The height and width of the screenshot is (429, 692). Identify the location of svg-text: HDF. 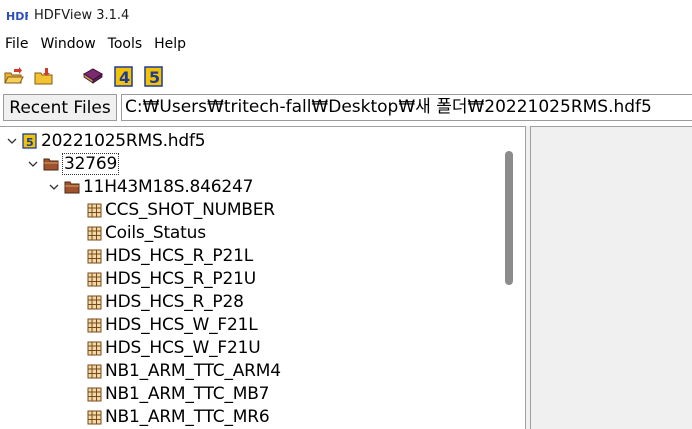
(17, 15).